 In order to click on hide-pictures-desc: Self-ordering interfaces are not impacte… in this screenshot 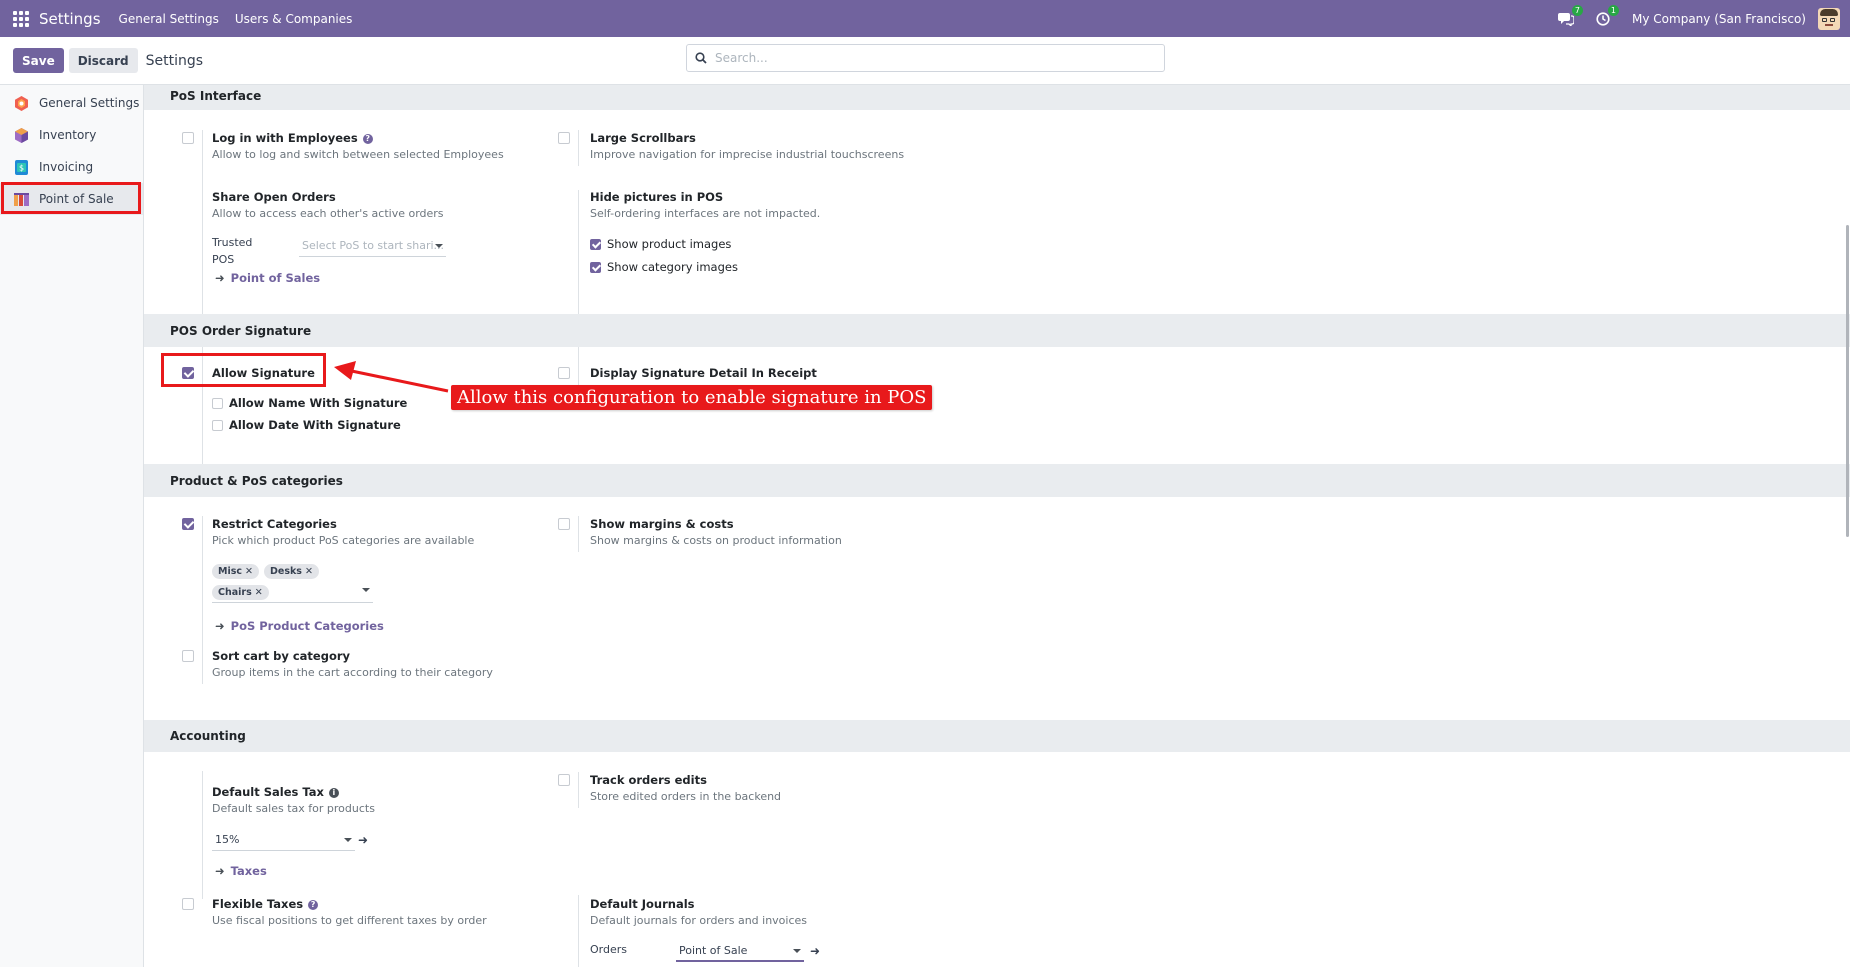, I will do `click(705, 213)`.